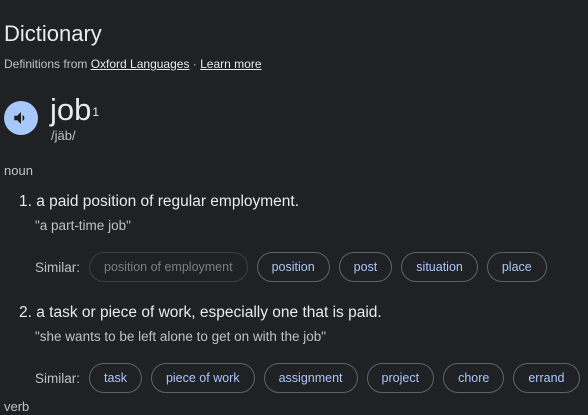 This screenshot has height=415, width=588. I want to click on phonetic-spelling: /jäb/, so click(63, 135).